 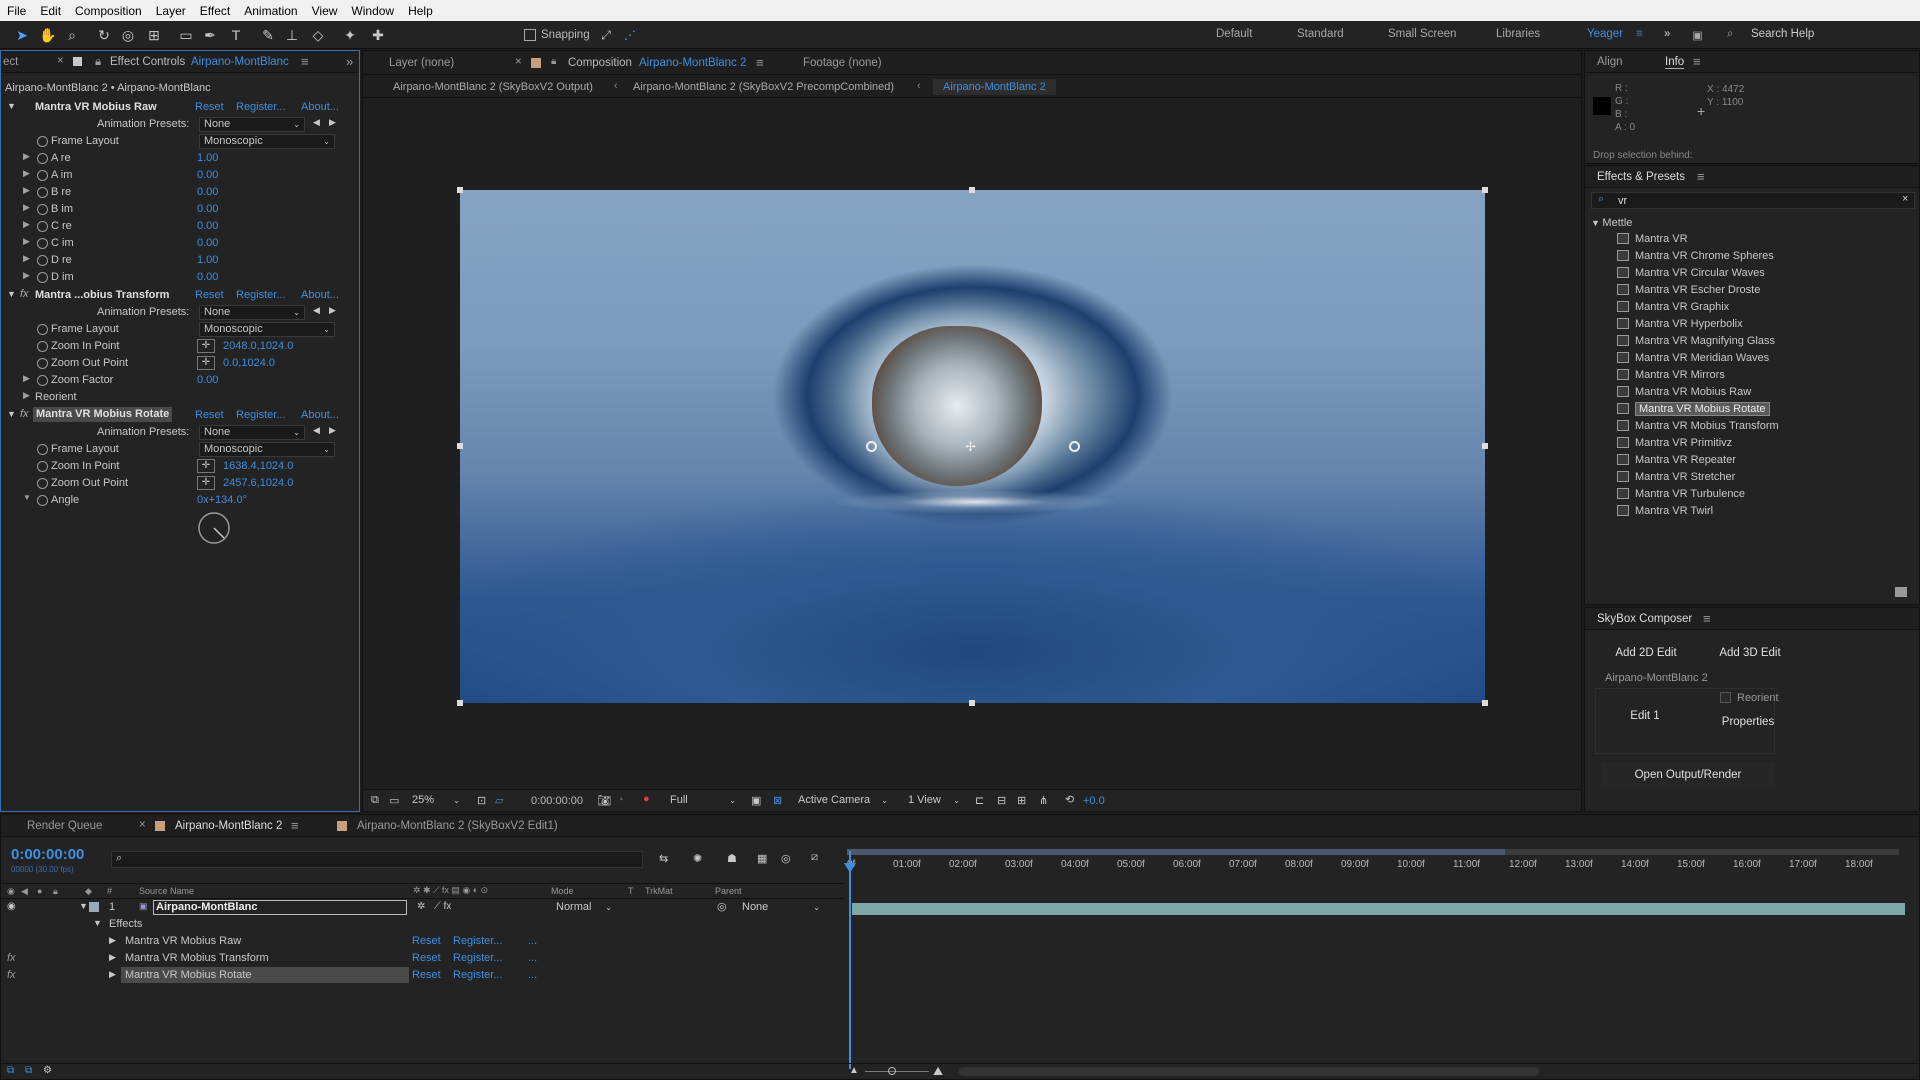 I want to click on lock-icon, so click(x=77, y=61).